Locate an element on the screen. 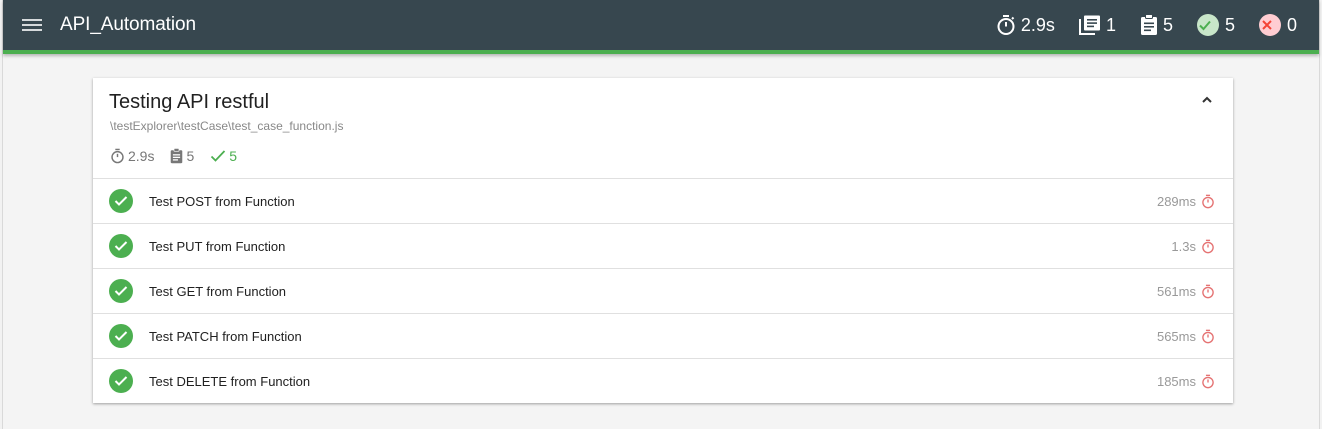 The width and height of the screenshot is (1322, 429). failed-stat: 0 is located at coordinates (1277, 25).